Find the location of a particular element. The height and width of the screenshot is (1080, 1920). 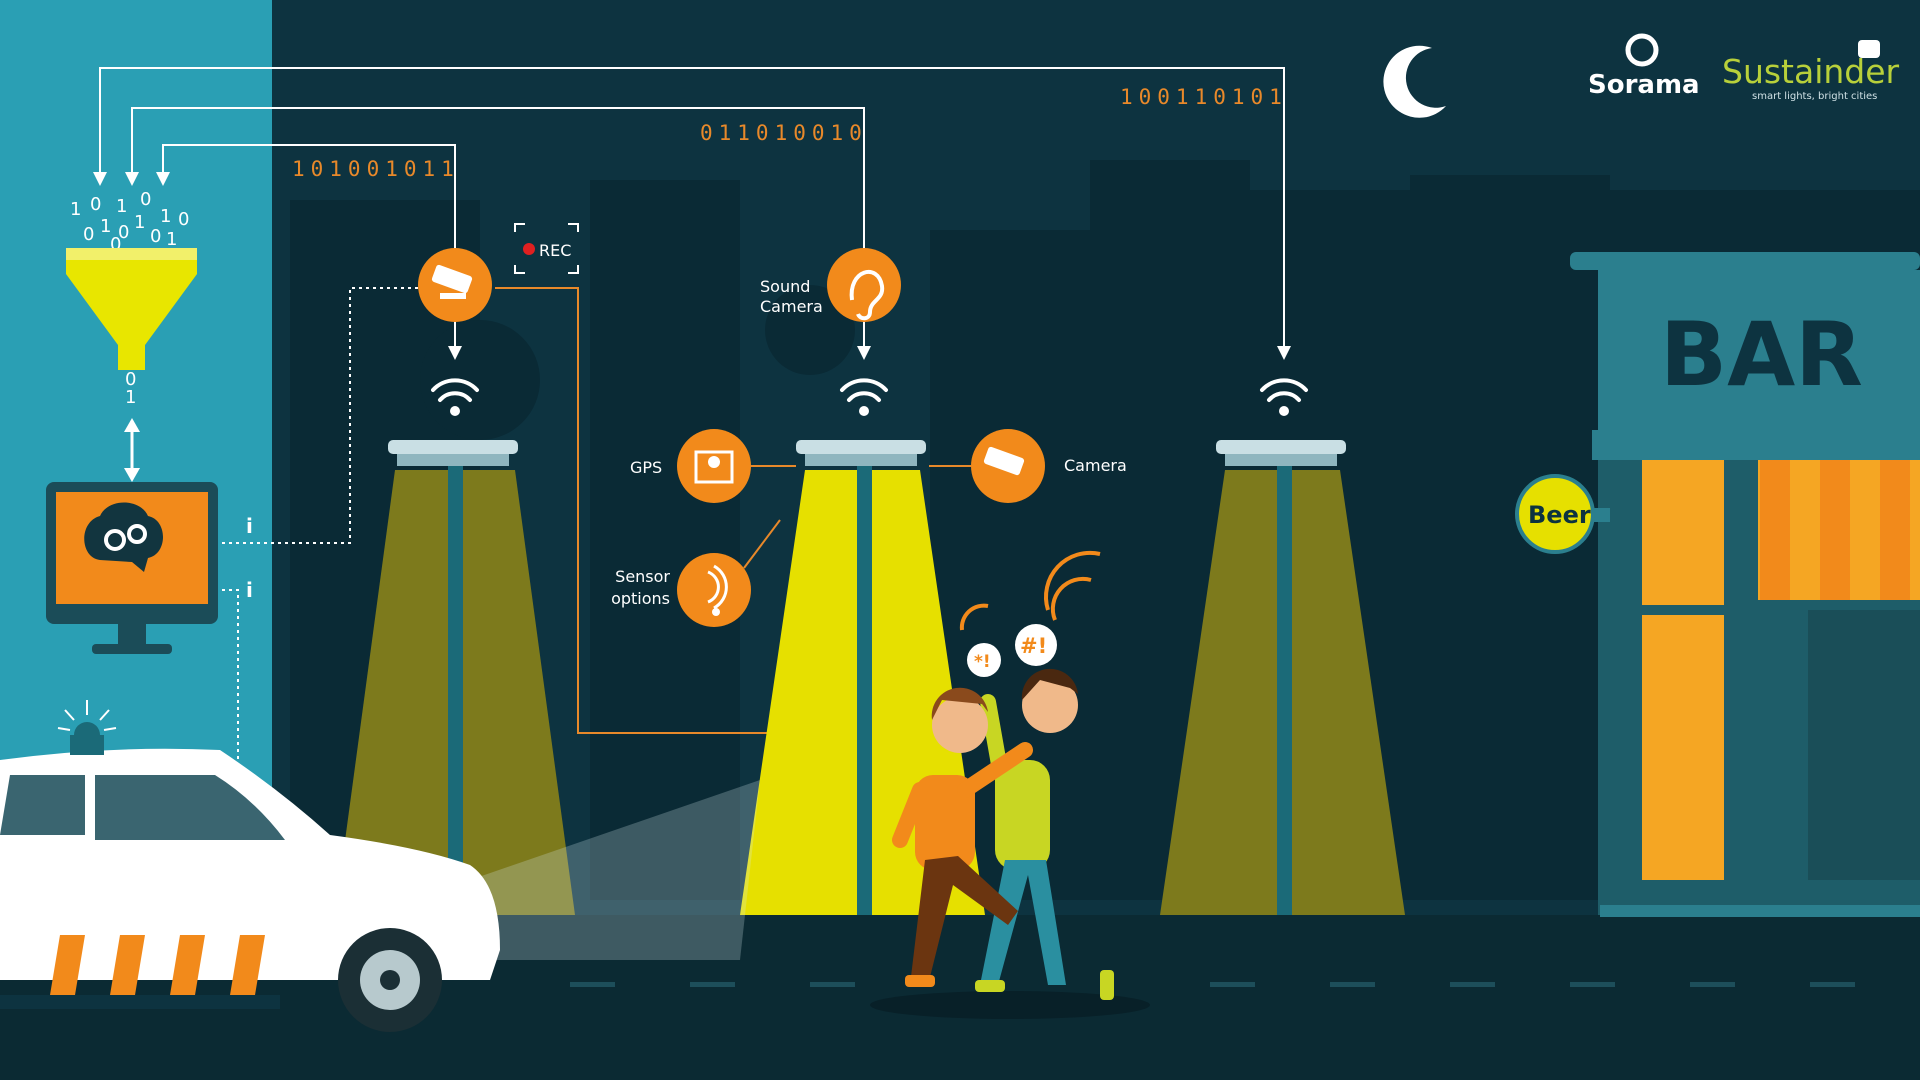

map-pin-icon is located at coordinates (714, 466).